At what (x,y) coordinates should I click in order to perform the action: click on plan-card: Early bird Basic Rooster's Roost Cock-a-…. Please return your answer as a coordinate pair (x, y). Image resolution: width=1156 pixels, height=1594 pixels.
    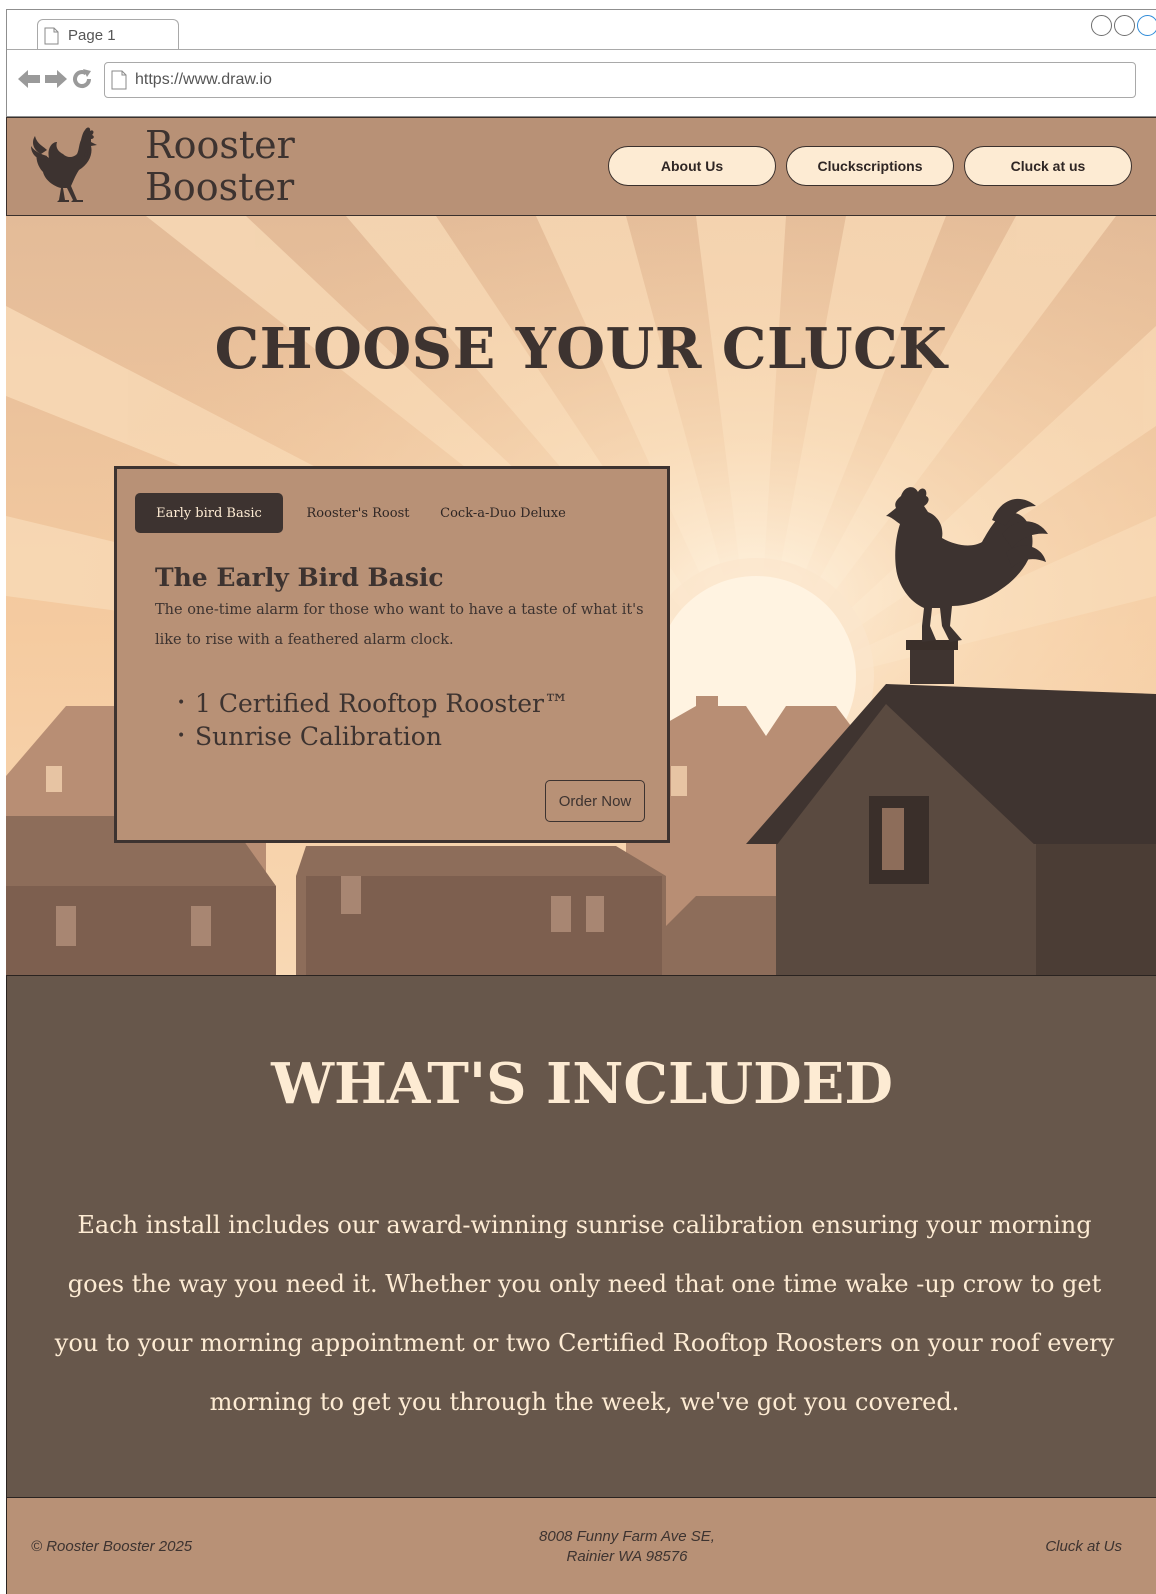
    Looking at the image, I should click on (392, 654).